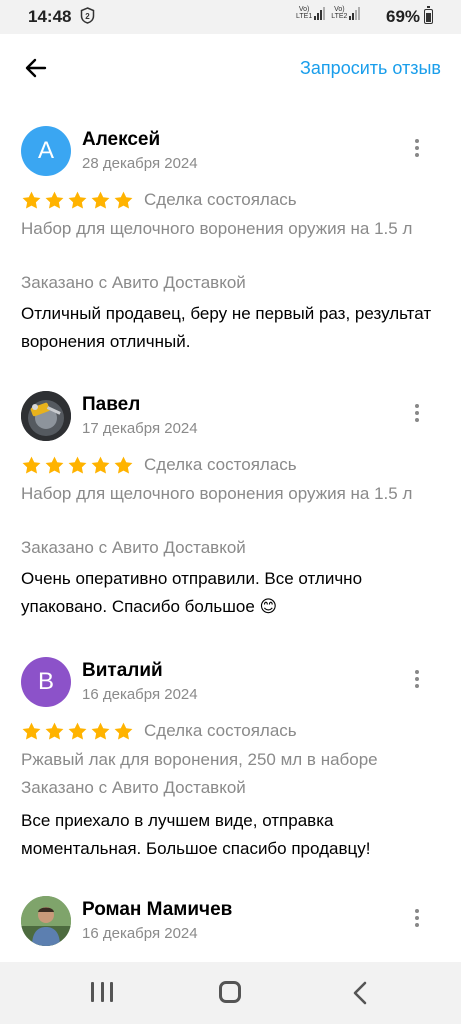 This screenshot has height=1024, width=461. Describe the element at coordinates (102, 992) in the screenshot. I see `recent-apps-icon` at that location.